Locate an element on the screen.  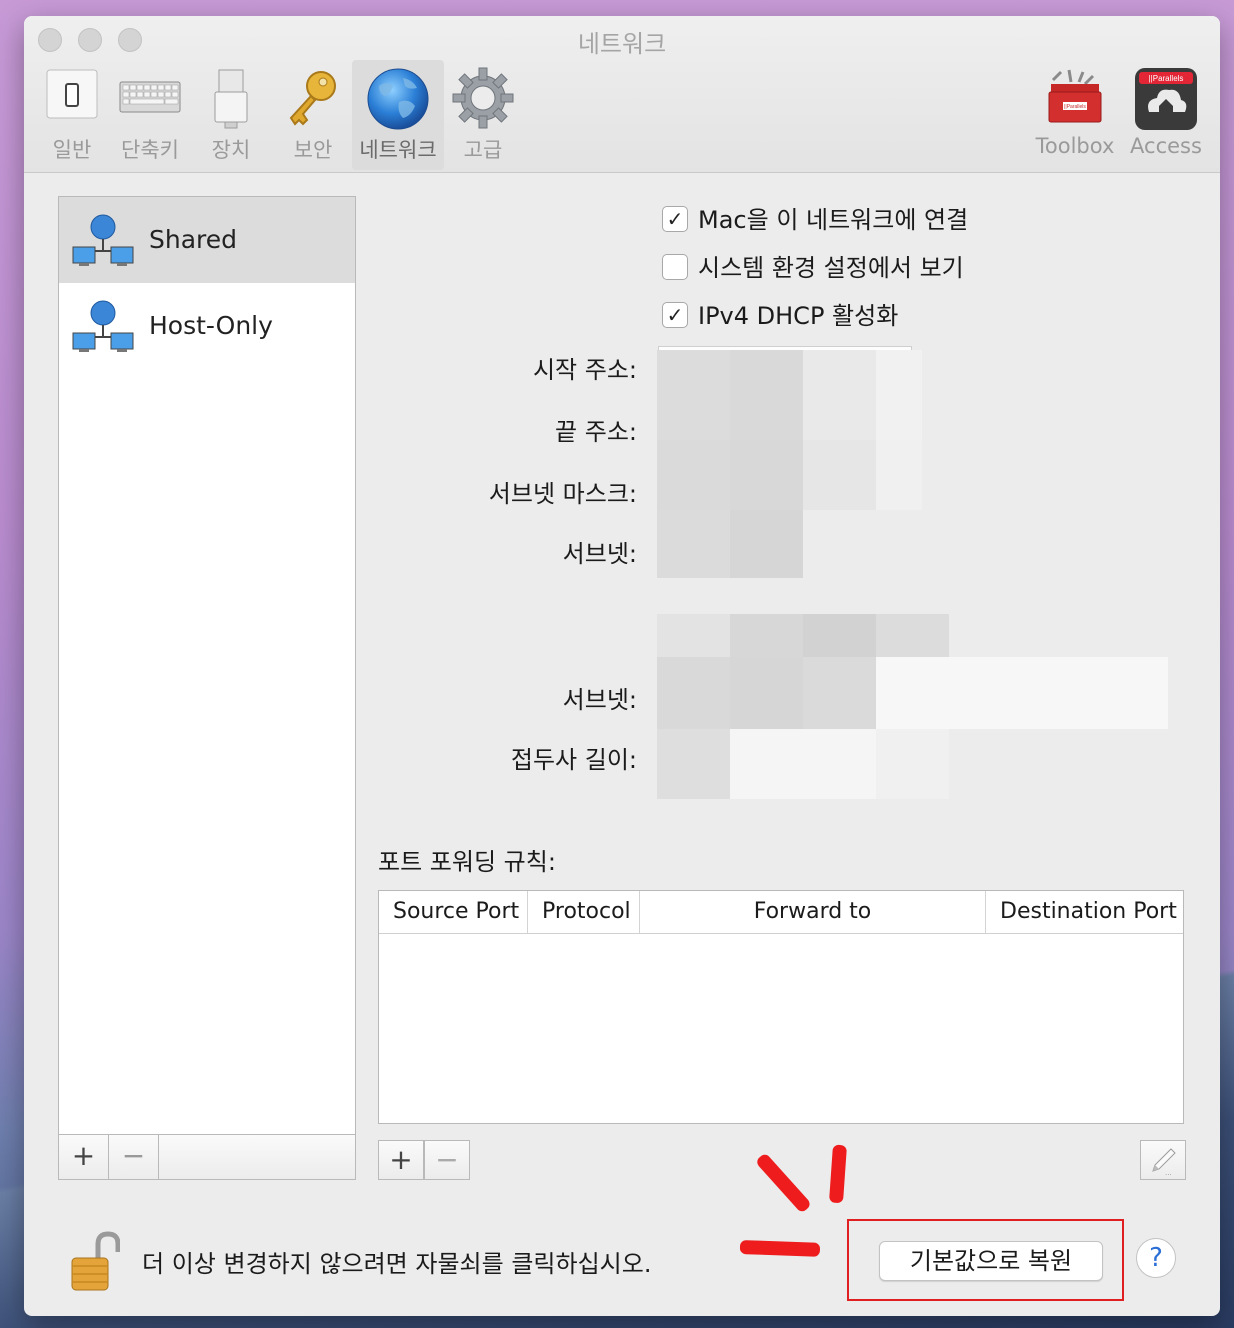
tab-devices: 장치 is located at coordinates (231, 115).